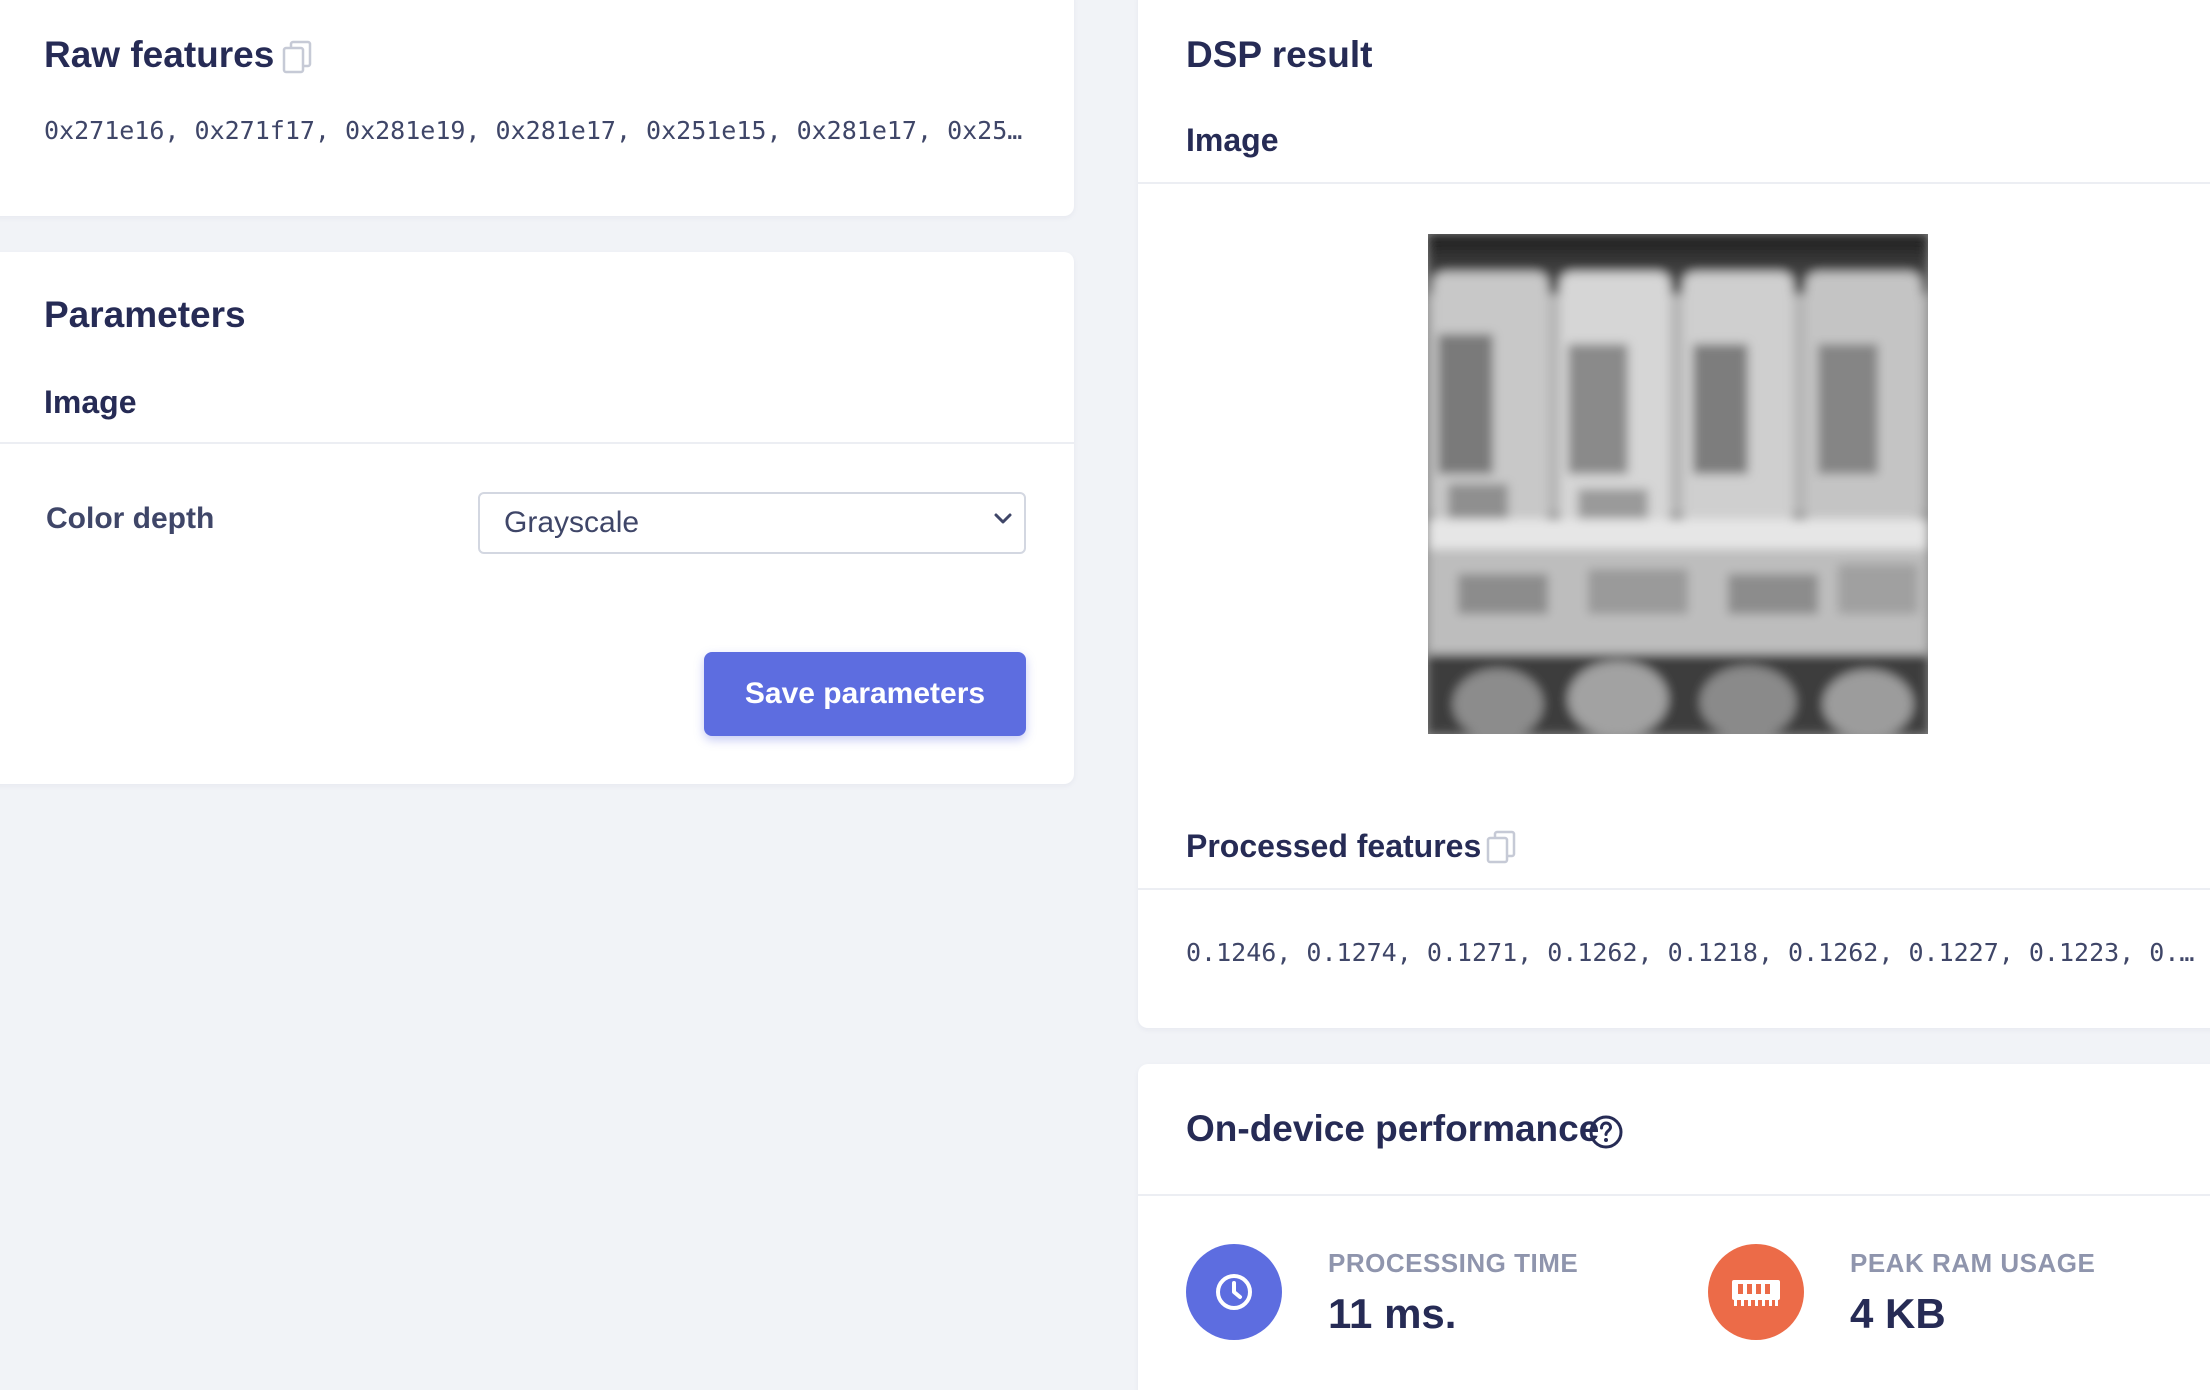 Image resolution: width=2210 pixels, height=1390 pixels. I want to click on performance-divider, so click(1674, 1195).